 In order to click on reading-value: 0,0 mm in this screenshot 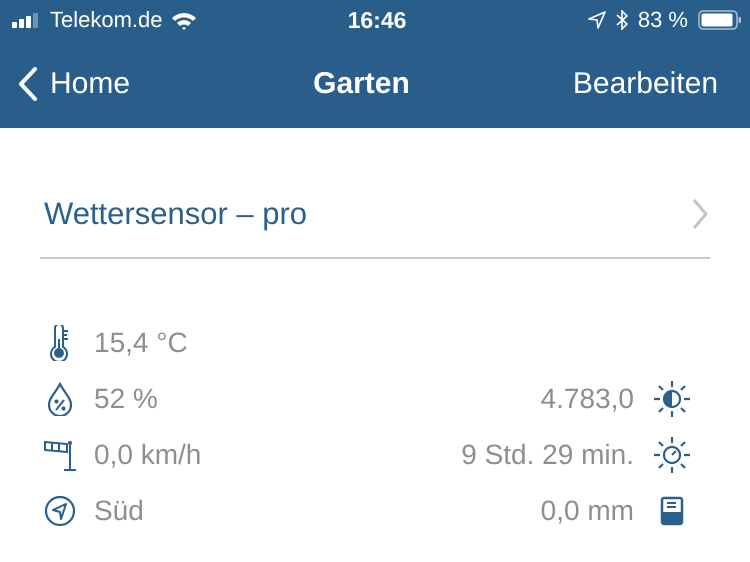, I will do `click(587, 511)`.